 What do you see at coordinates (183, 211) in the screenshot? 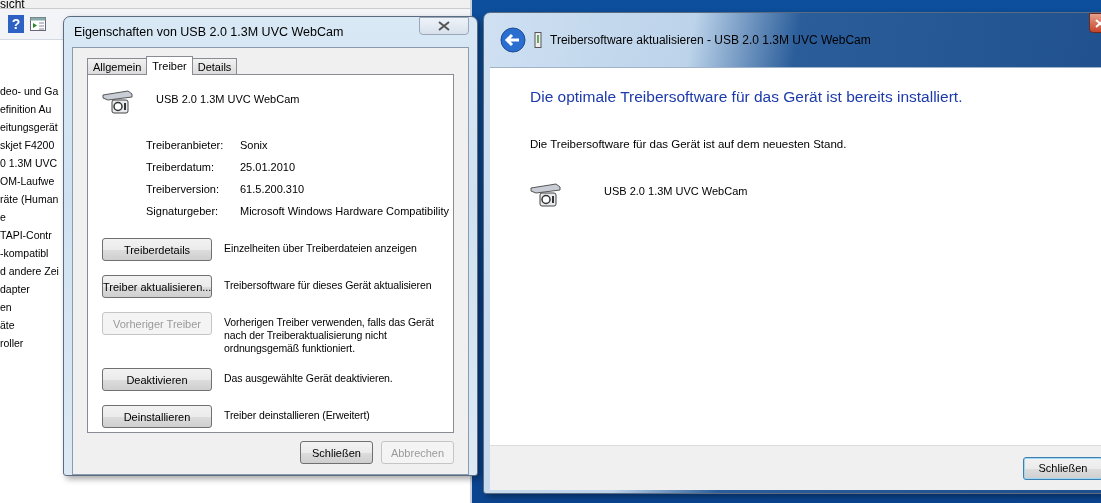
I see `field-label: Signaturgeber:` at bounding box center [183, 211].